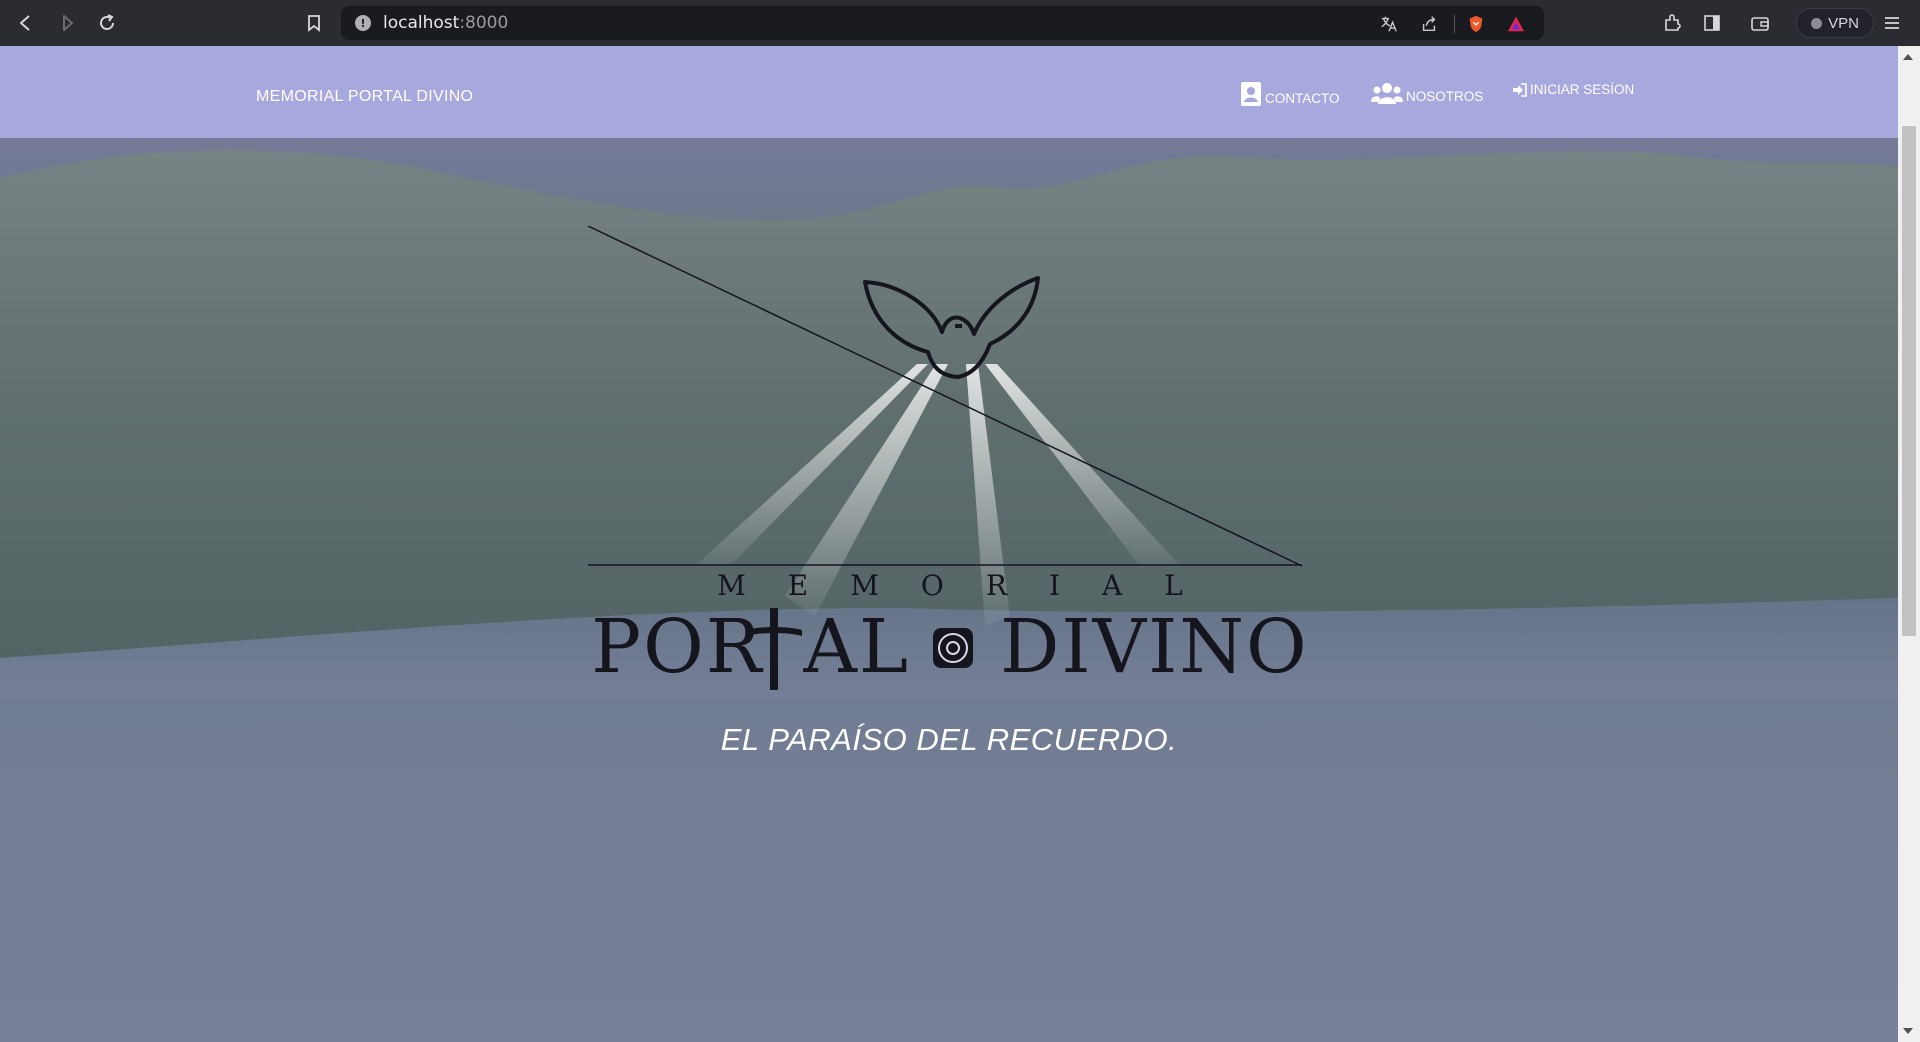 The width and height of the screenshot is (1920, 1042). I want to click on back-icon, so click(26, 23).